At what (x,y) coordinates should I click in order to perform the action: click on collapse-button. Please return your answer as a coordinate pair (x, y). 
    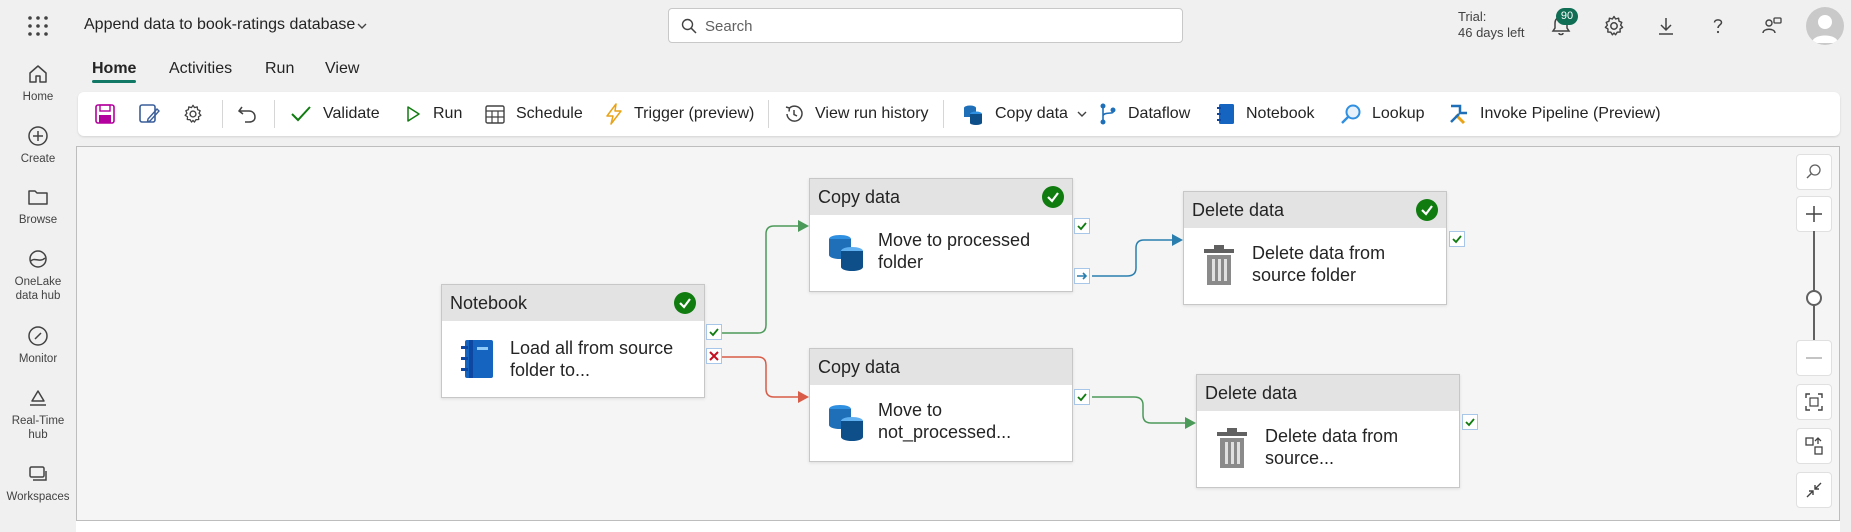
    Looking at the image, I should click on (1814, 490).